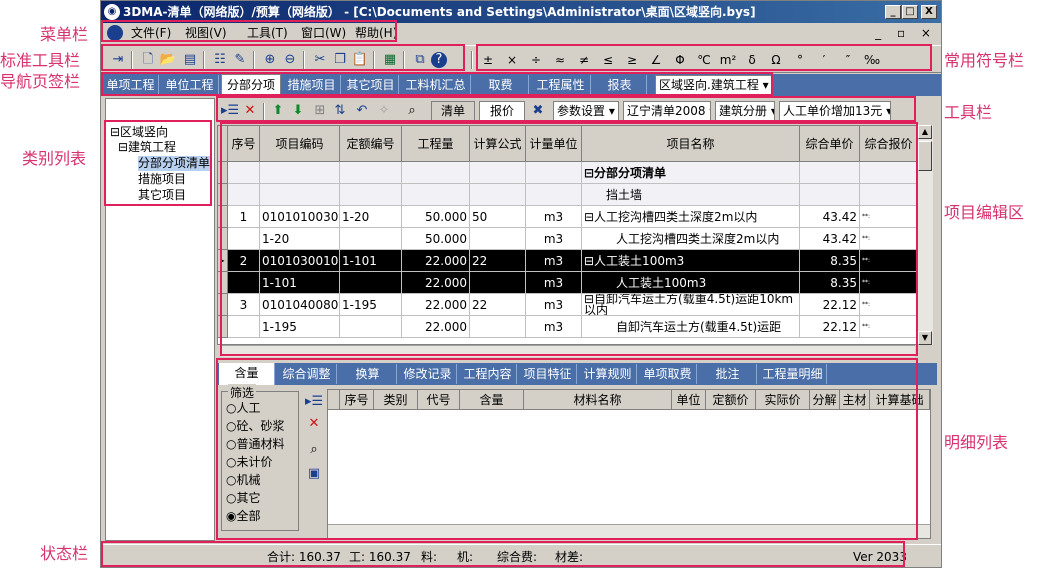  Describe the element at coordinates (598, 400) in the screenshot. I see `detail-header-5: 材料名称` at that location.